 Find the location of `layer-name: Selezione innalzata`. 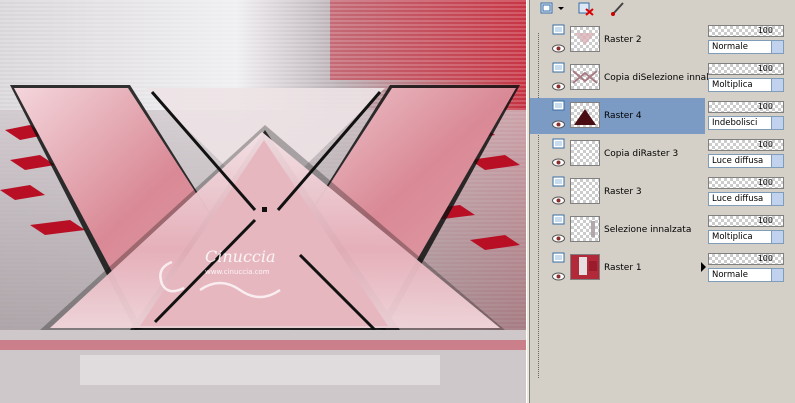

layer-name: Selezione innalzata is located at coordinates (647, 230).